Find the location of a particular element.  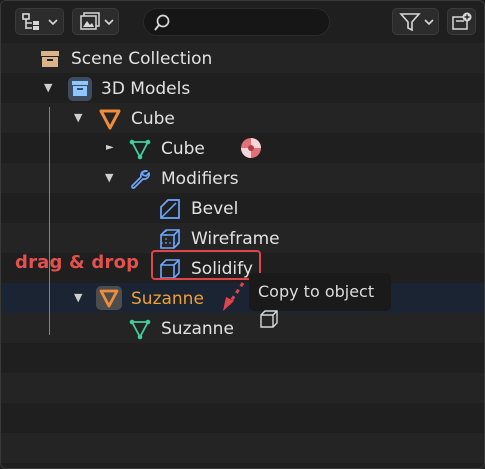

drag-arrow-icon is located at coordinates (234, 296).